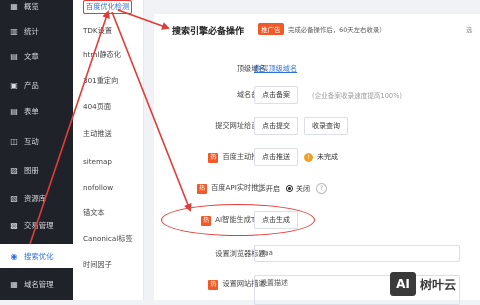 The image size is (480, 305). What do you see at coordinates (39, 256) in the screenshot?
I see `sidebar-item-label: 搜索优化` at bounding box center [39, 256].